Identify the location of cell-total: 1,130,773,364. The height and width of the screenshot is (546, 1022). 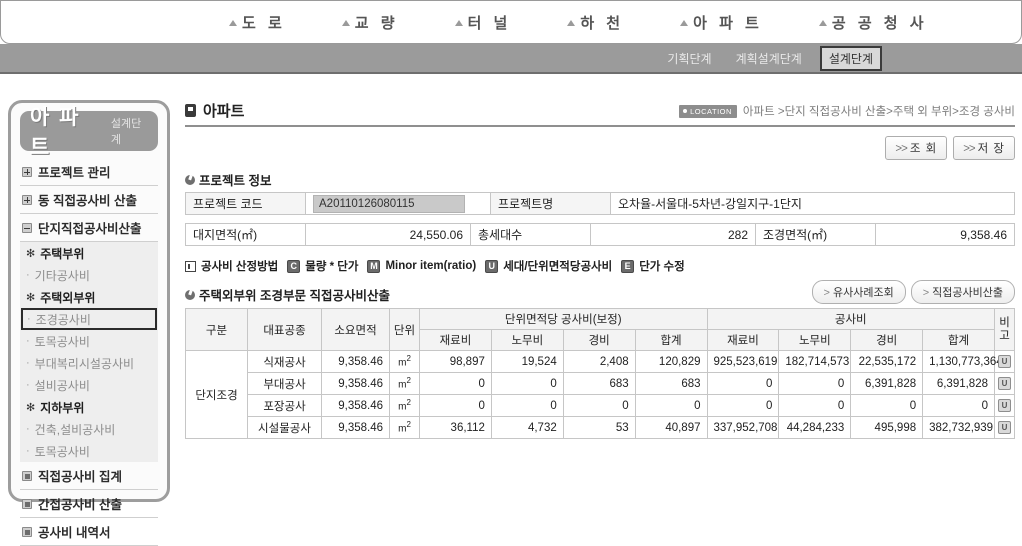
(962, 361).